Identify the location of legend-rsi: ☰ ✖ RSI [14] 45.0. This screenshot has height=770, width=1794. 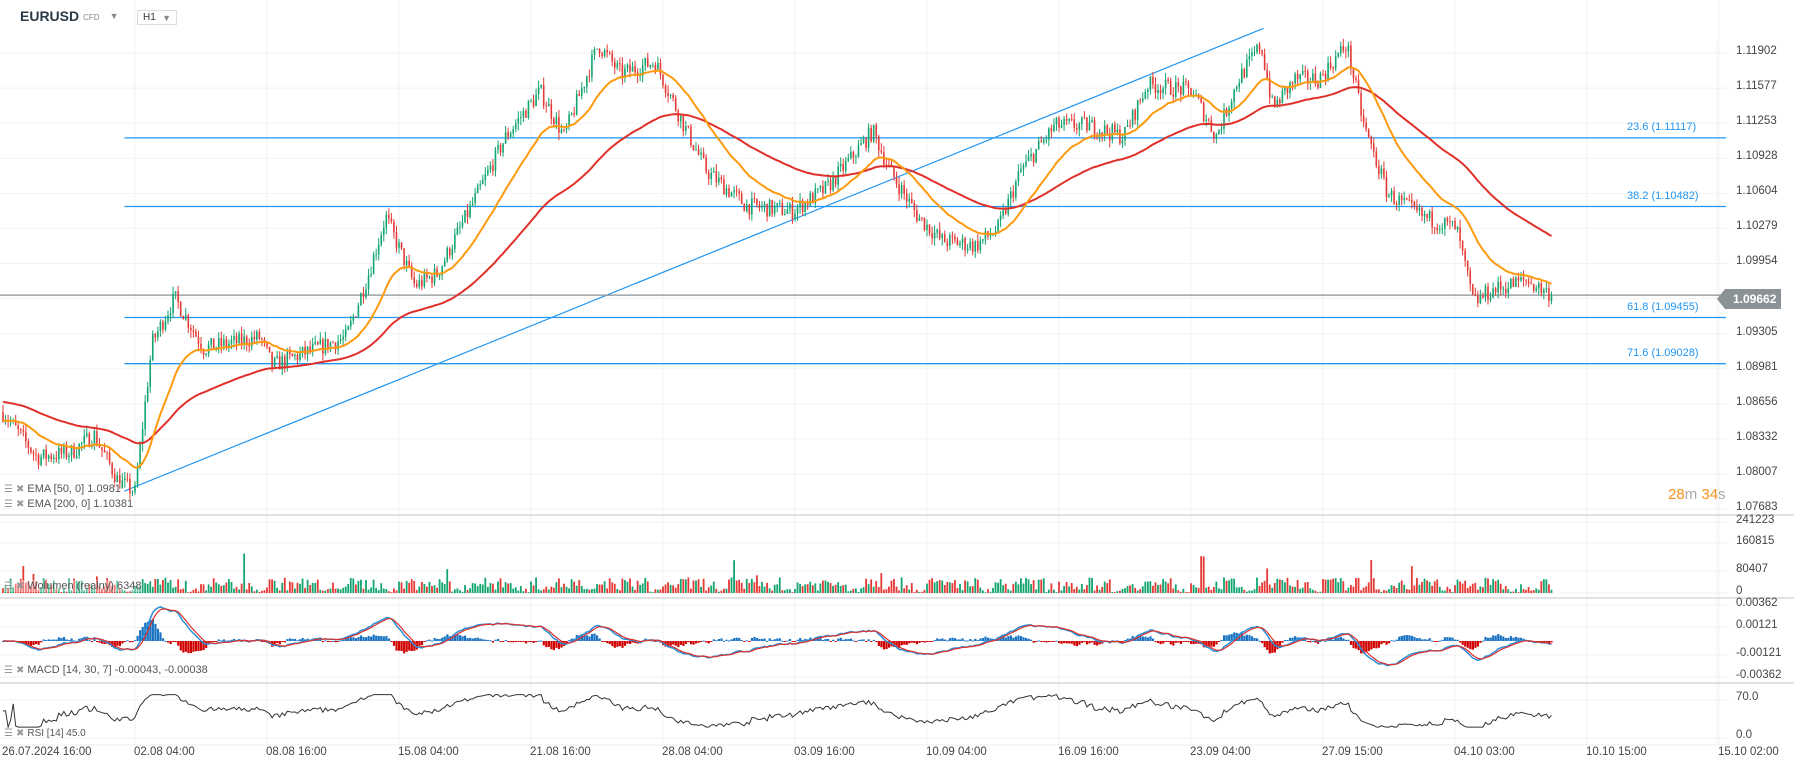
(45, 733).